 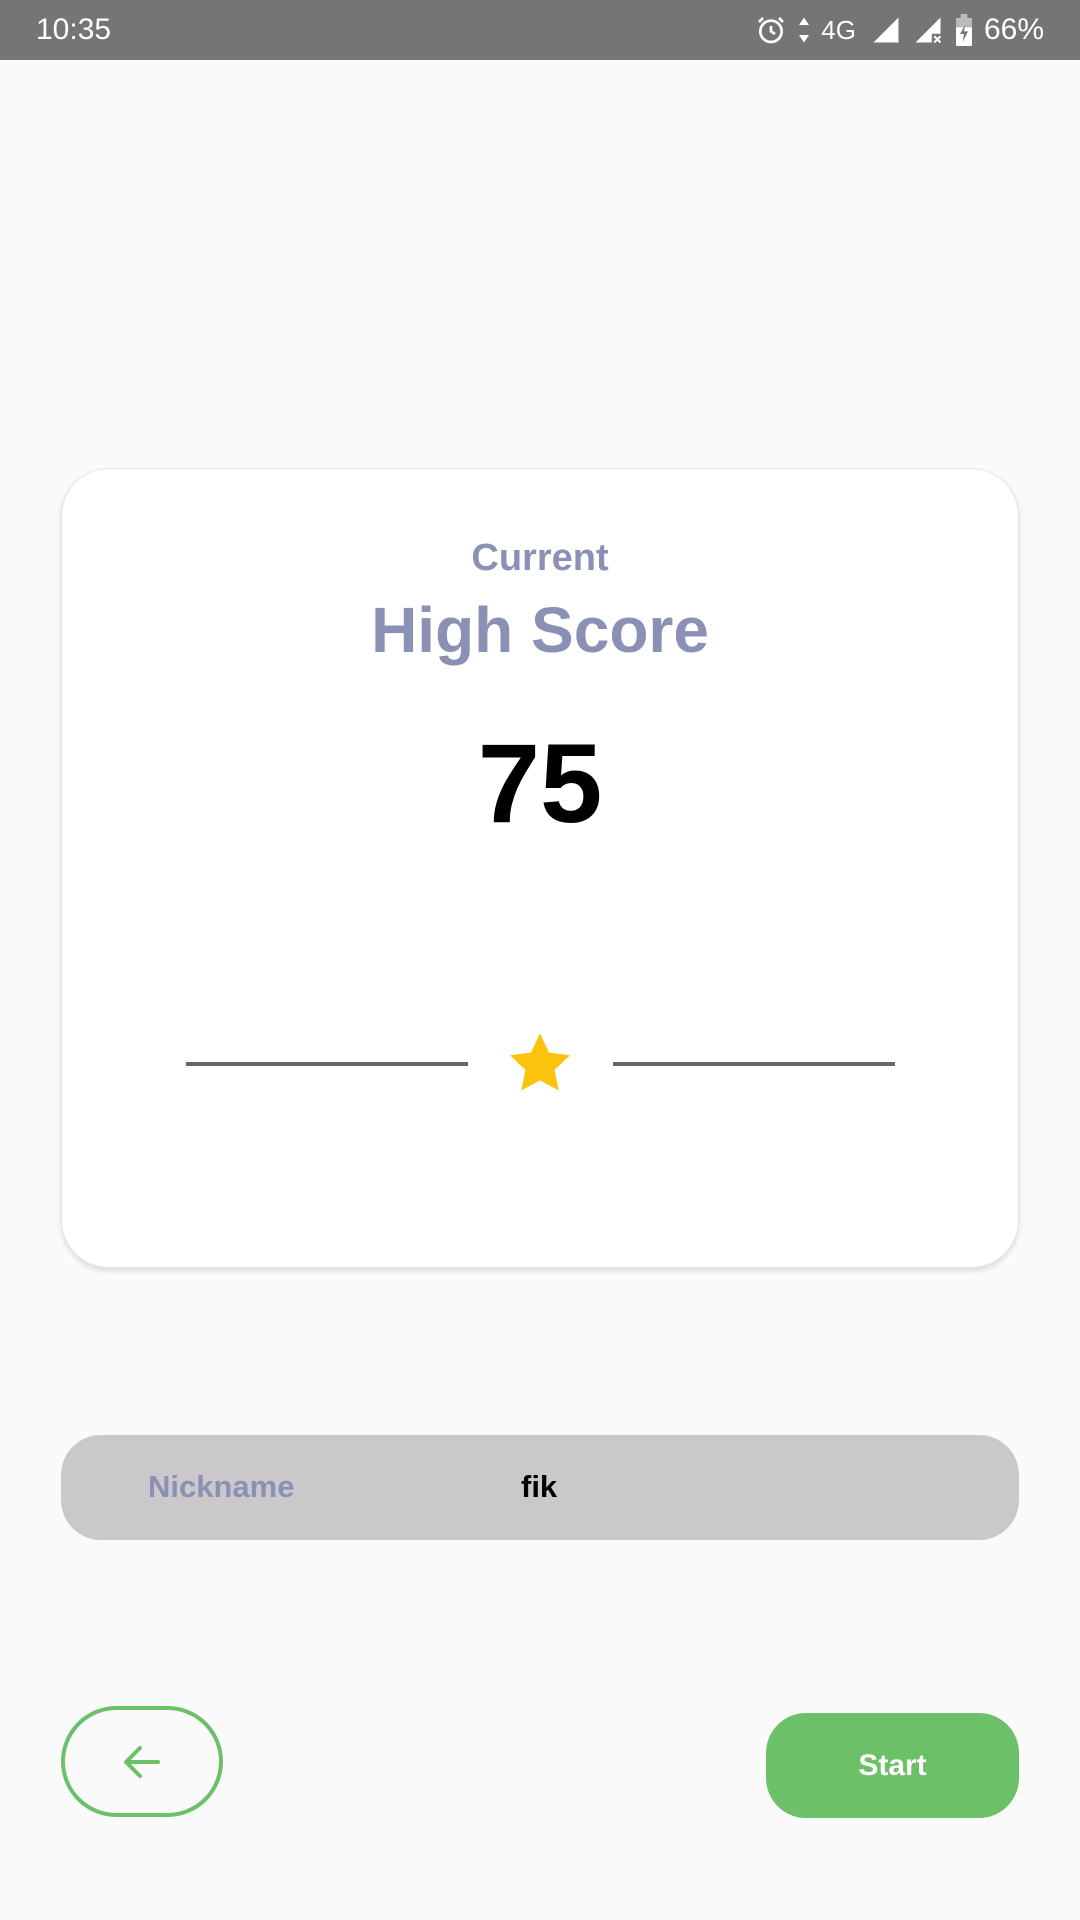 I want to click on battery-percent: 66%, so click(x=1013, y=29).